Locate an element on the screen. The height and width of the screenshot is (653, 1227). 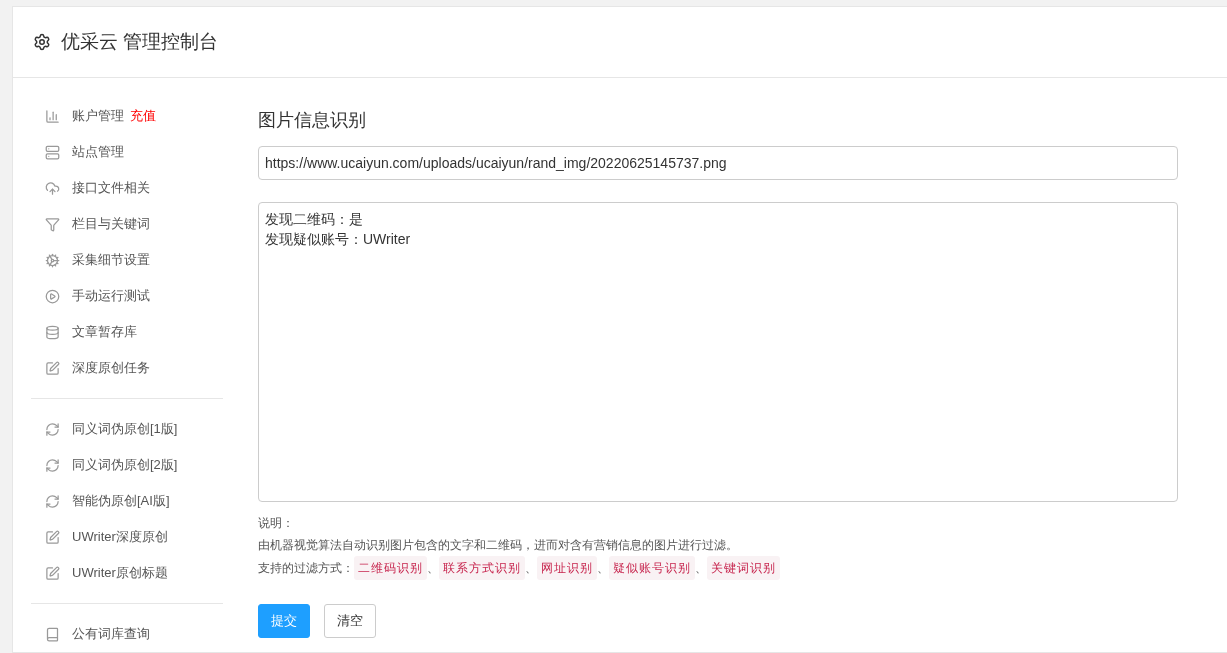
methods-label: 支持的过滤方式： is located at coordinates (306, 568).